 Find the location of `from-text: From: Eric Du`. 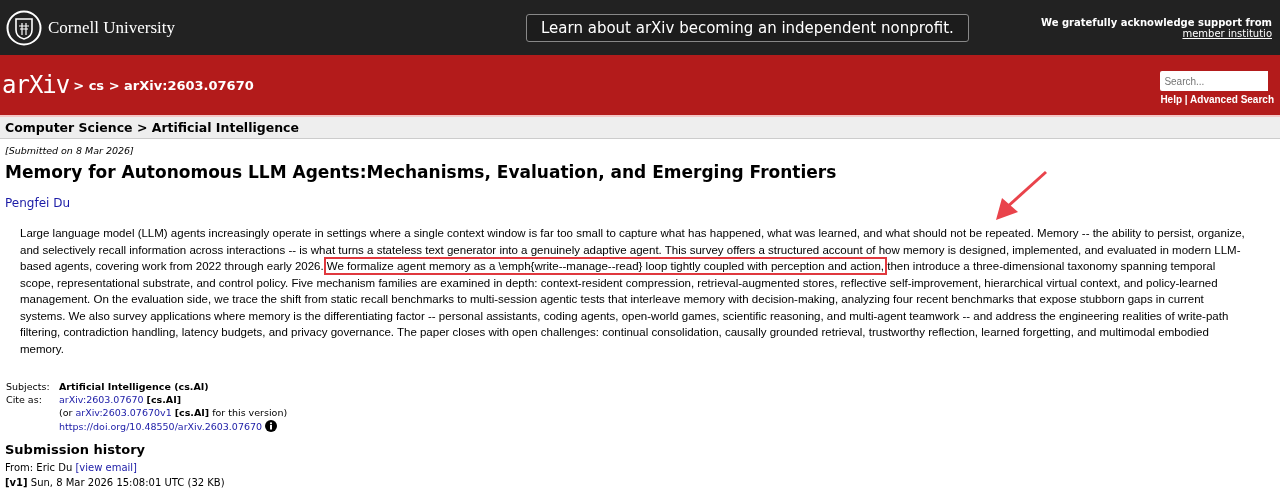

from-text: From: Eric Du is located at coordinates (39, 467).